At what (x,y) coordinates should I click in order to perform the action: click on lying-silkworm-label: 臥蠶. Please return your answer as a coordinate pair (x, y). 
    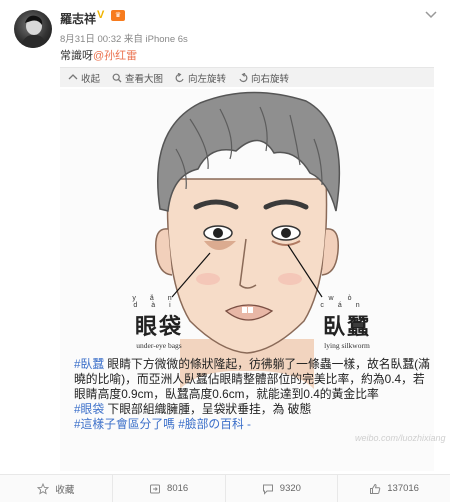
    Looking at the image, I should click on (346, 327).